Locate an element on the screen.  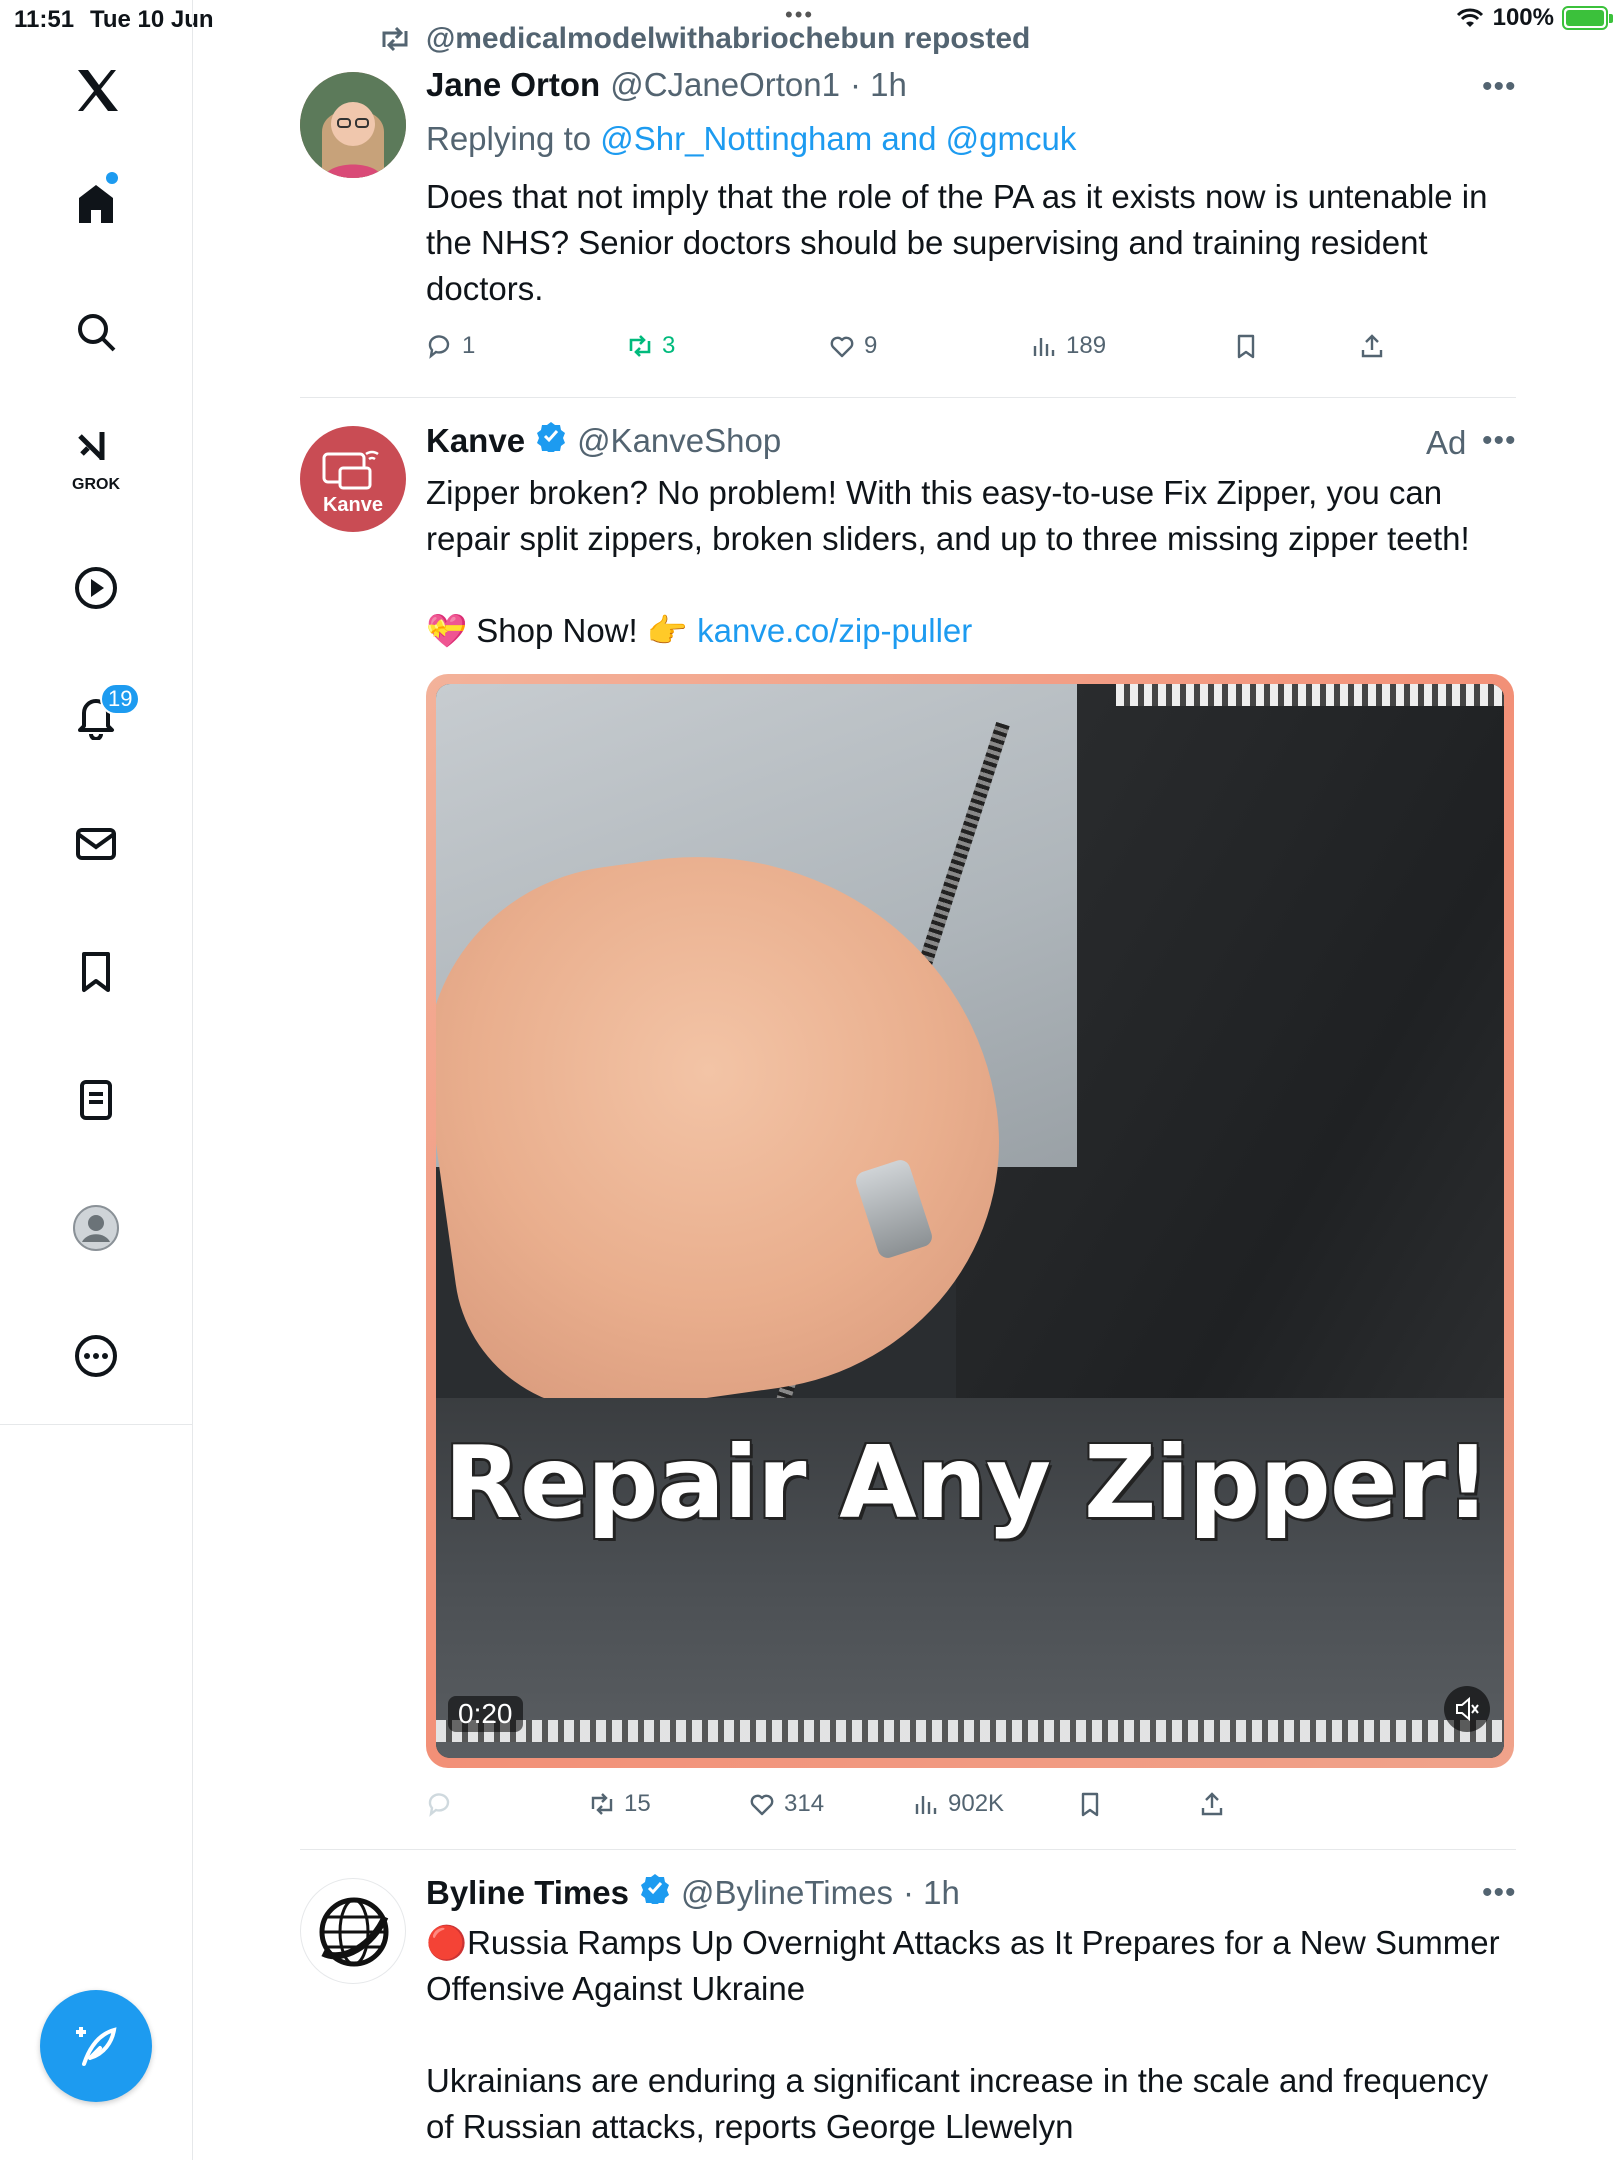
author-handle: @CJaneOrton1 is located at coordinates (725, 85).